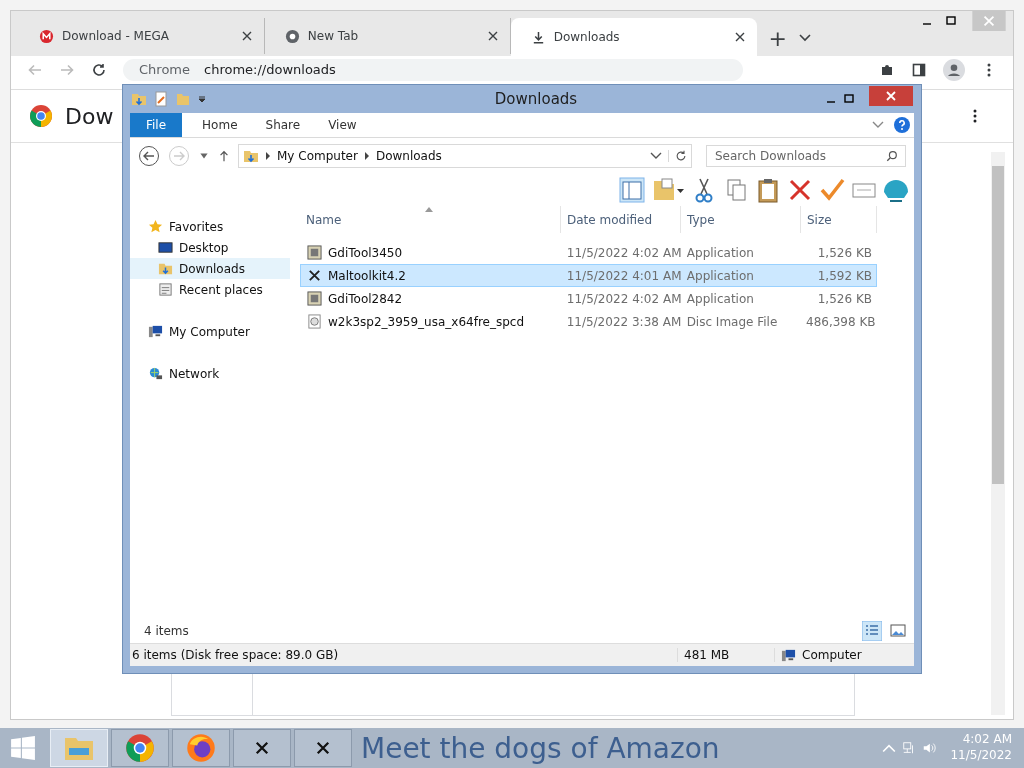  I want to click on expand-ribbon-chevron-icon, so click(878, 125).